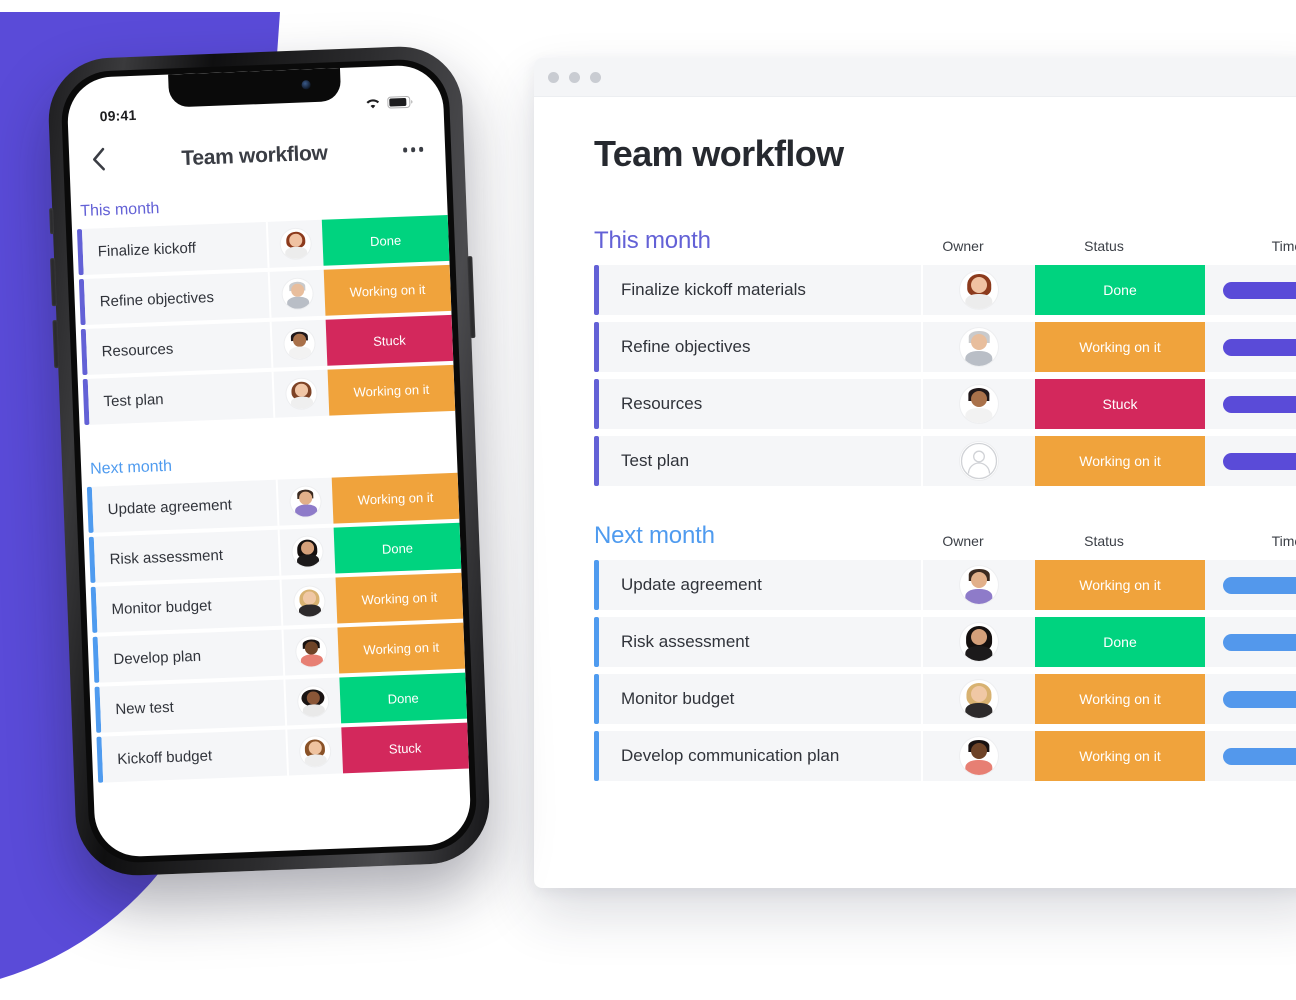 This screenshot has height=1000, width=1296. I want to click on task-name: Develop plan, so click(191, 656).